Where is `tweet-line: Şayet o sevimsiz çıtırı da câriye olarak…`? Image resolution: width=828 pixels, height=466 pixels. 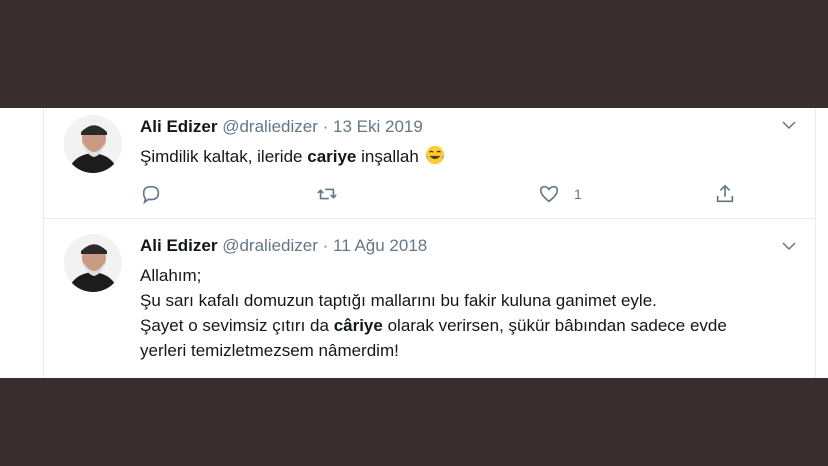
tweet-line: Şayet o sevimsiz çıtırı da câriye olarak… is located at coordinates (468, 325).